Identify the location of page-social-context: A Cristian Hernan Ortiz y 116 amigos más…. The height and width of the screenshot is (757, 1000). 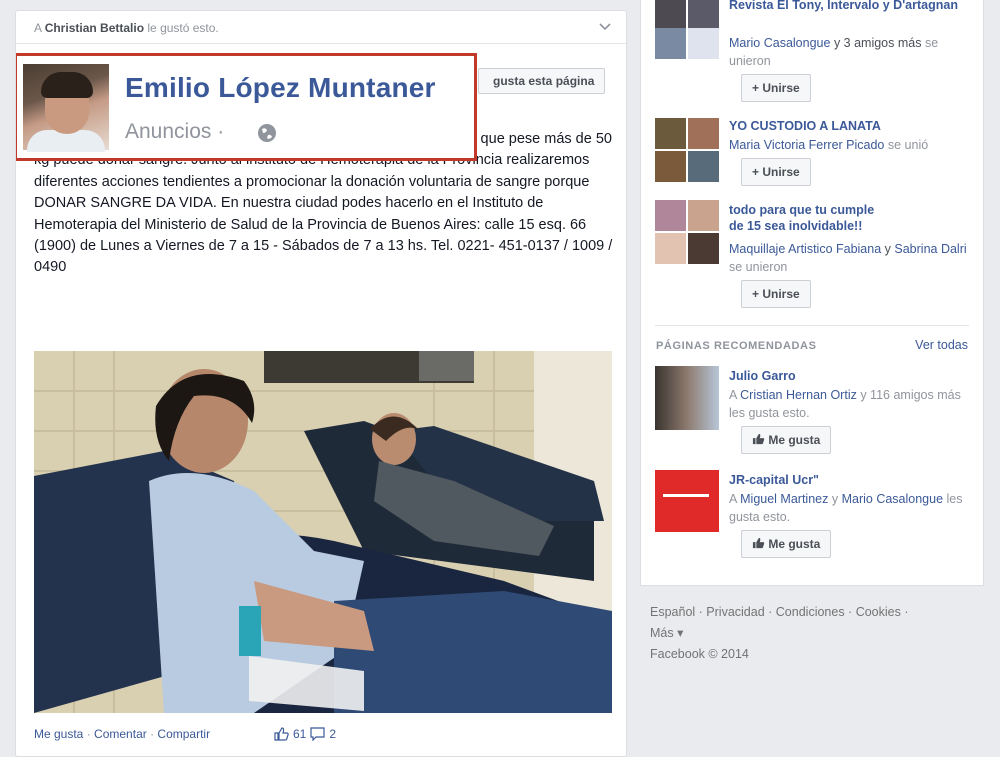
(845, 404).